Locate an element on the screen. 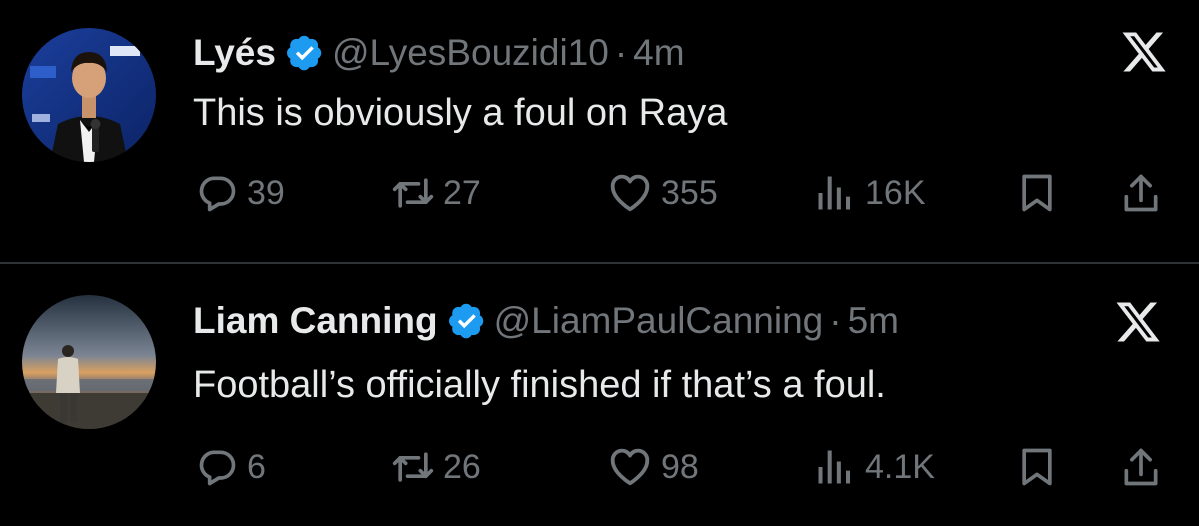  reply-button: 39 is located at coordinates (240, 193).